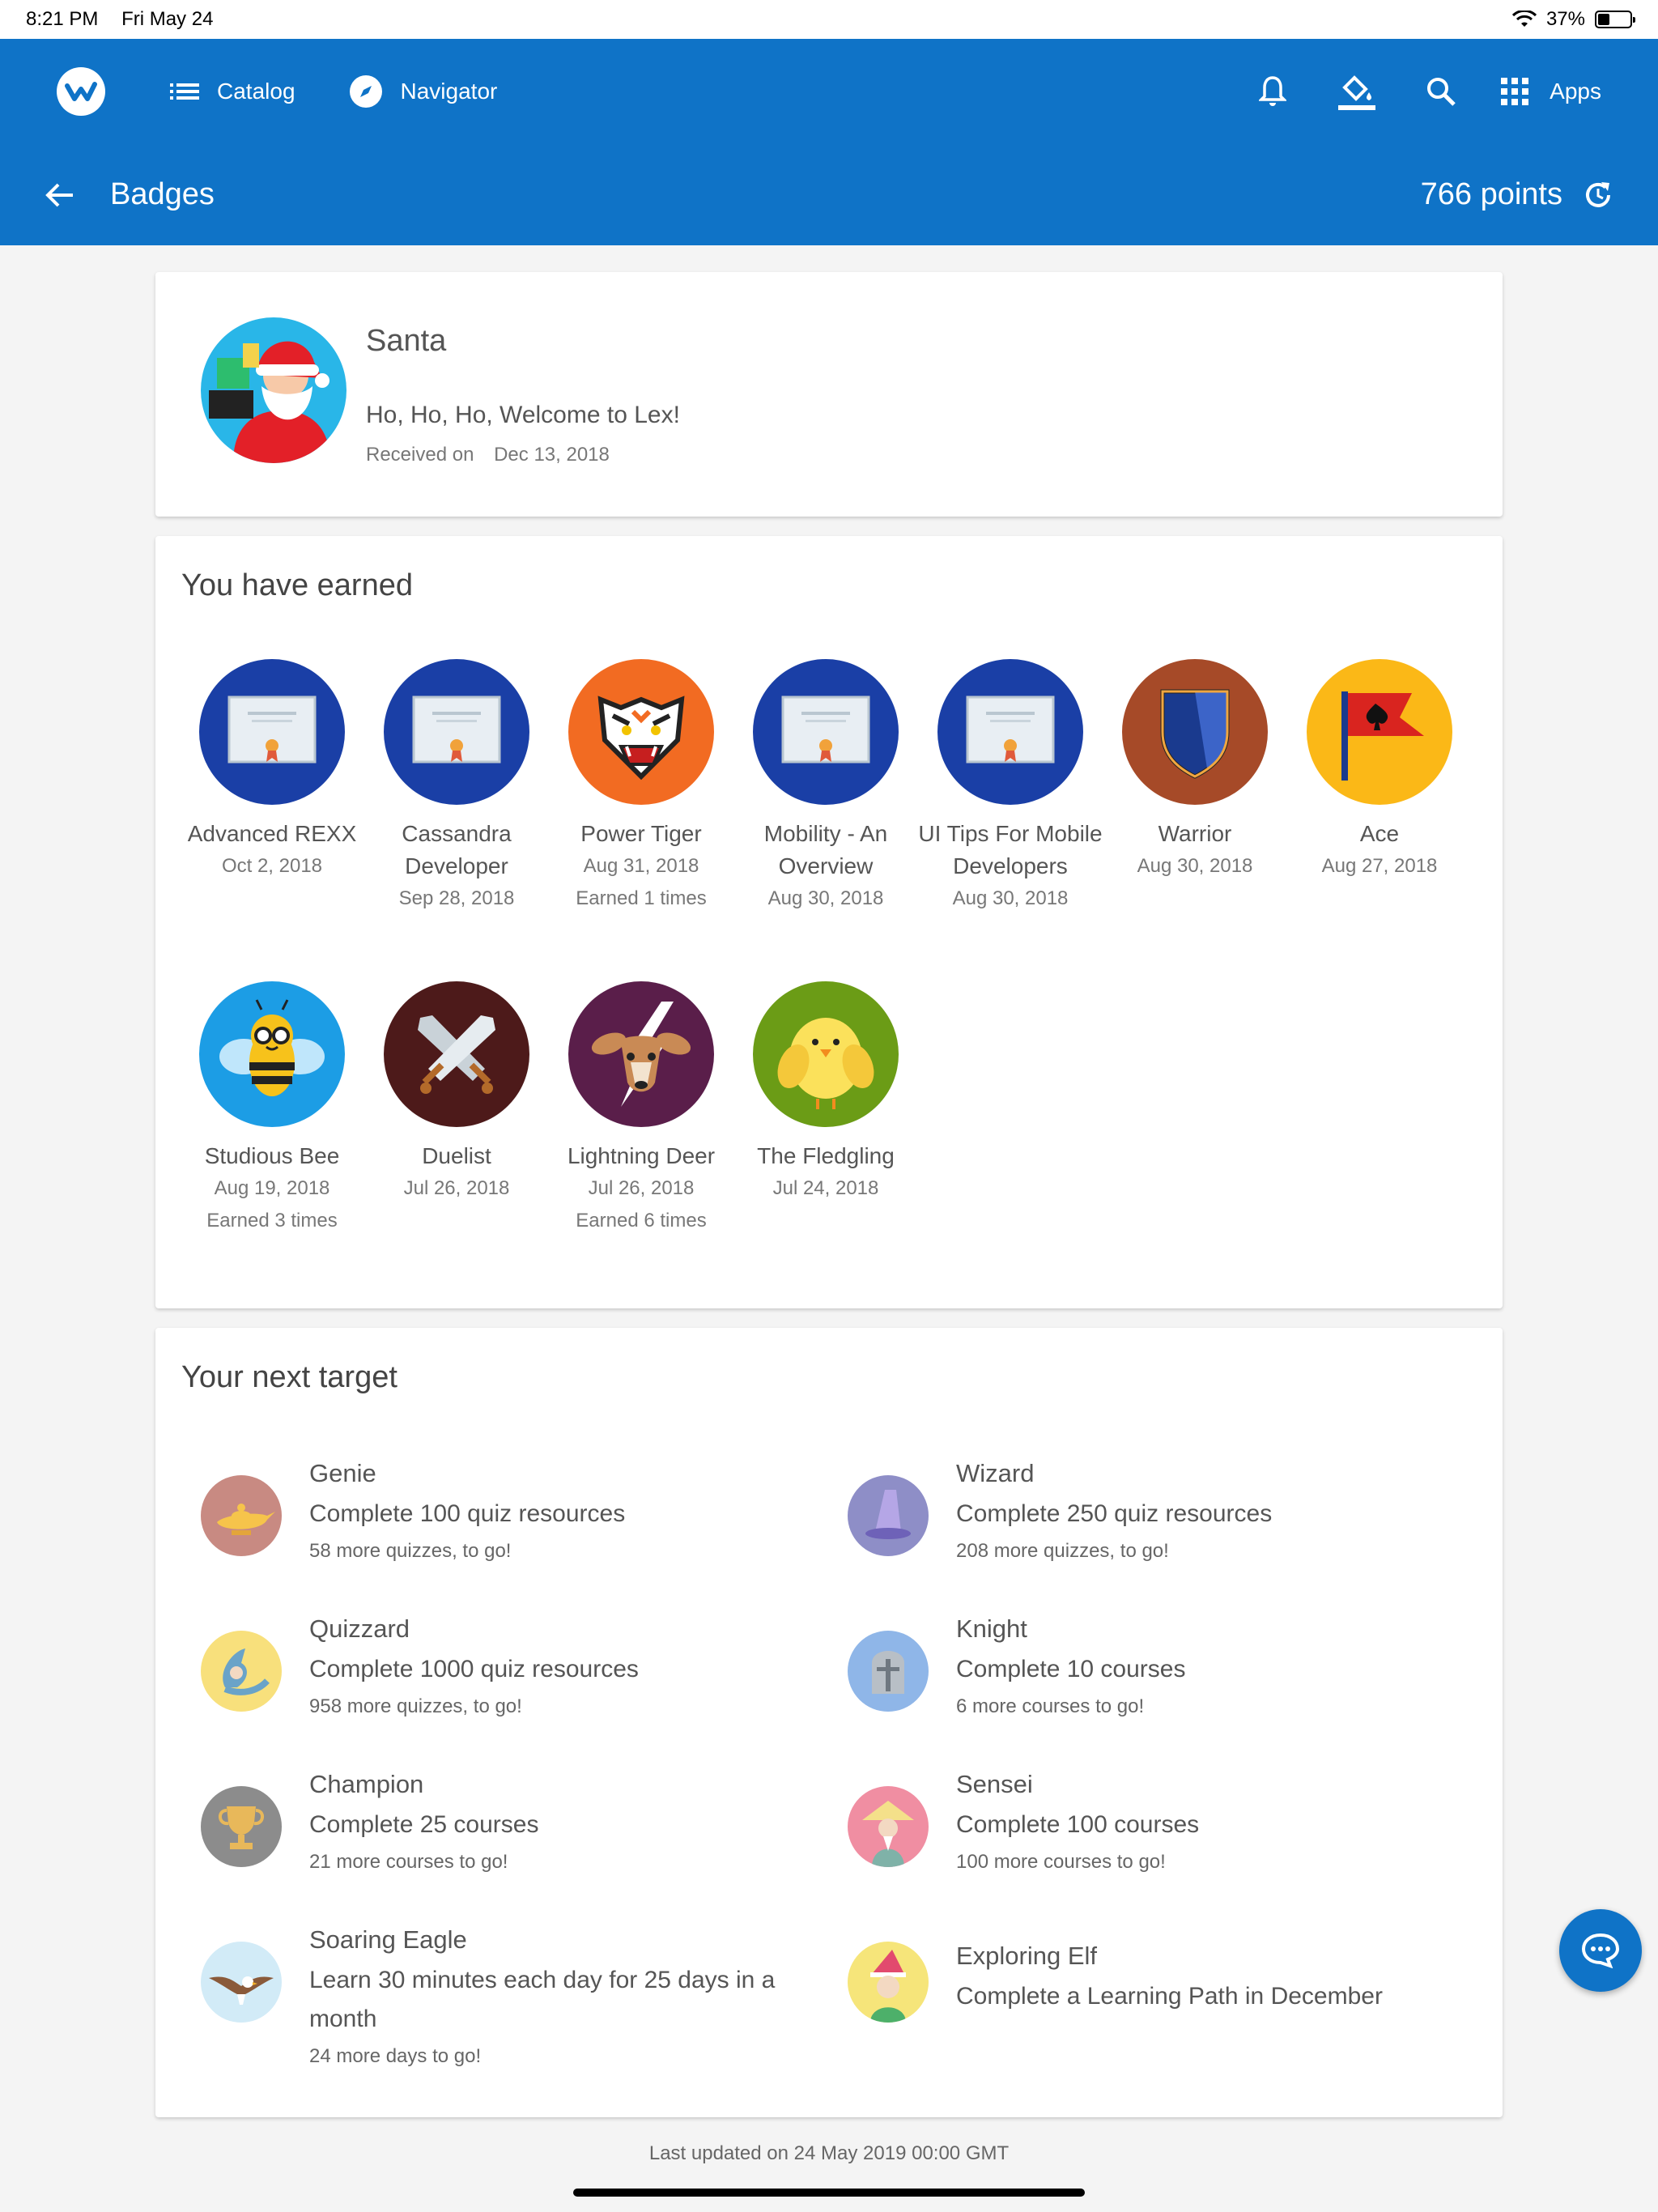 This screenshot has width=1658, height=2212. I want to click on sensei-icon, so click(888, 1827).